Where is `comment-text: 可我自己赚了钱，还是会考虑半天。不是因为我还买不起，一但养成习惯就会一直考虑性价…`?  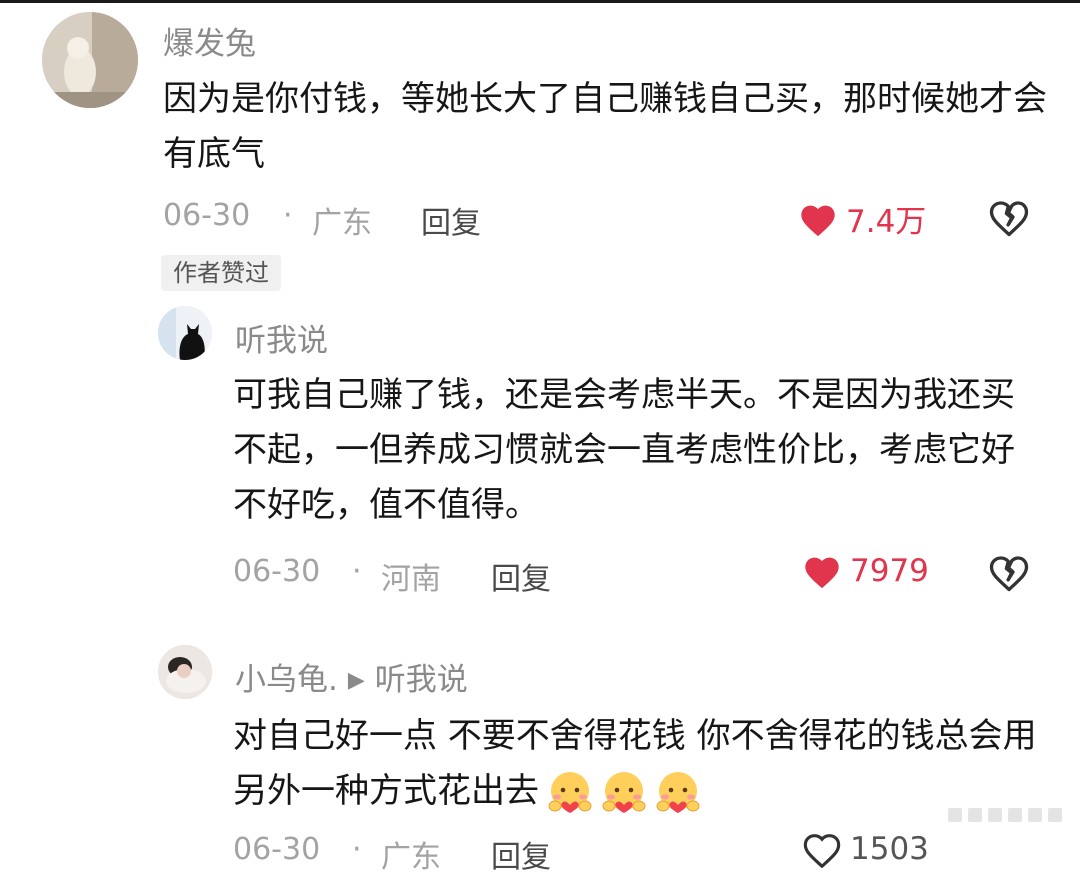 comment-text: 可我自己赚了钱，还是会考虑半天。不是因为我还买不起，一但养成习惯就会一直考虑性价… is located at coordinates (624, 450).